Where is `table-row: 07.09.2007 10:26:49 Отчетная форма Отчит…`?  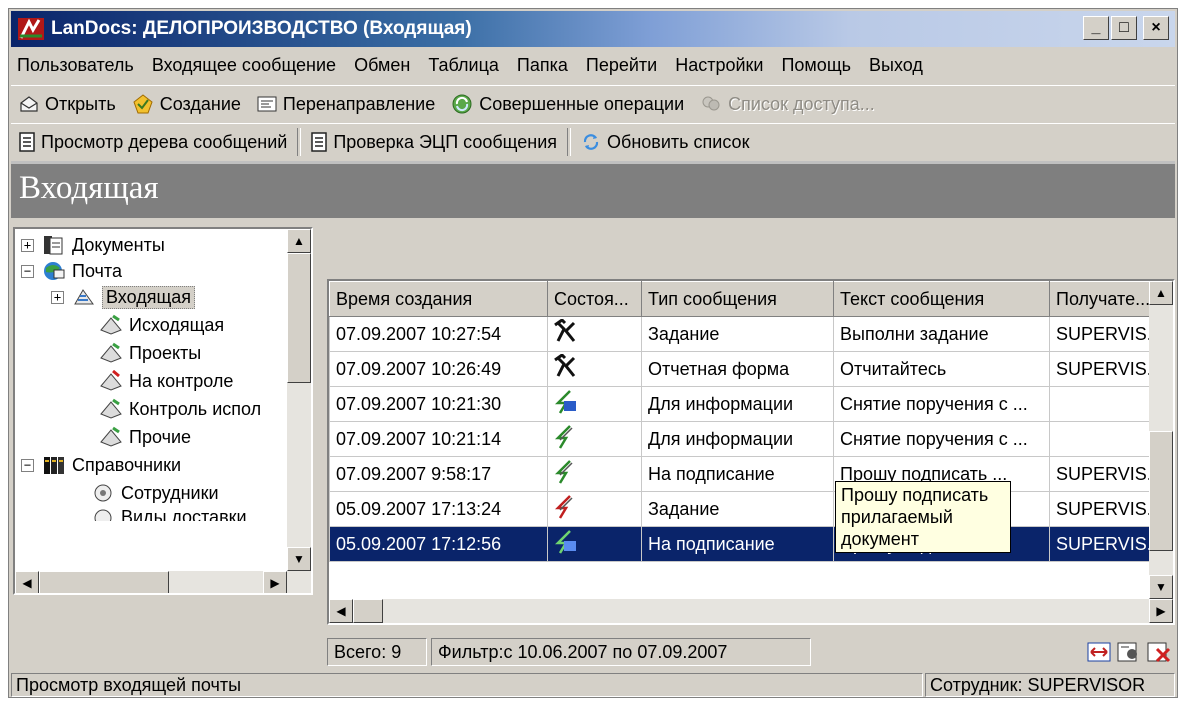
table-row: 07.09.2007 10:26:49 Отчетная форма Отчит… is located at coordinates (749, 369).